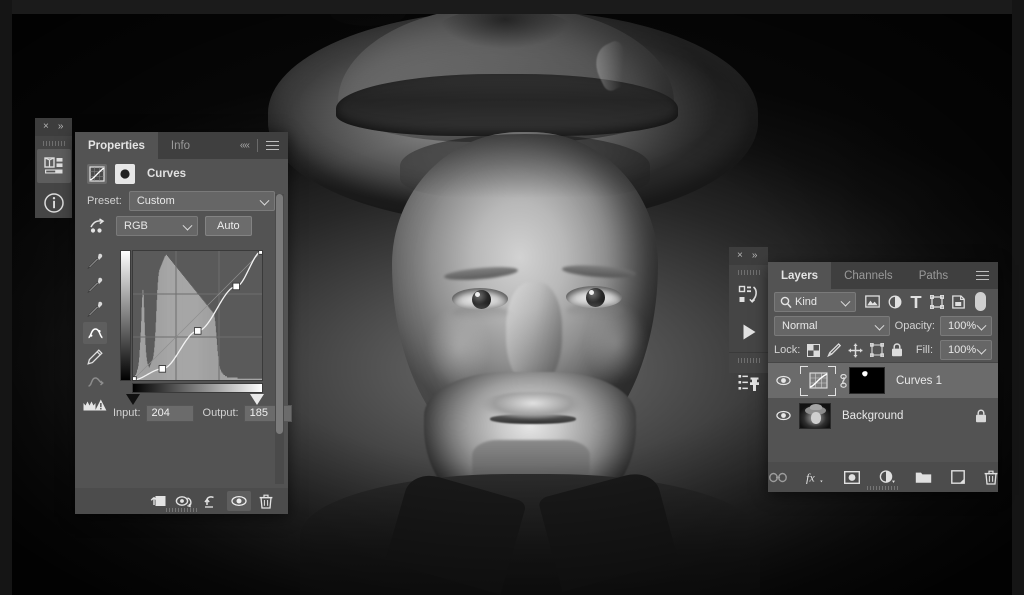 The image size is (1024, 595). What do you see at coordinates (279, 314) in the screenshot?
I see `properties-scrollbar-thumb` at bounding box center [279, 314].